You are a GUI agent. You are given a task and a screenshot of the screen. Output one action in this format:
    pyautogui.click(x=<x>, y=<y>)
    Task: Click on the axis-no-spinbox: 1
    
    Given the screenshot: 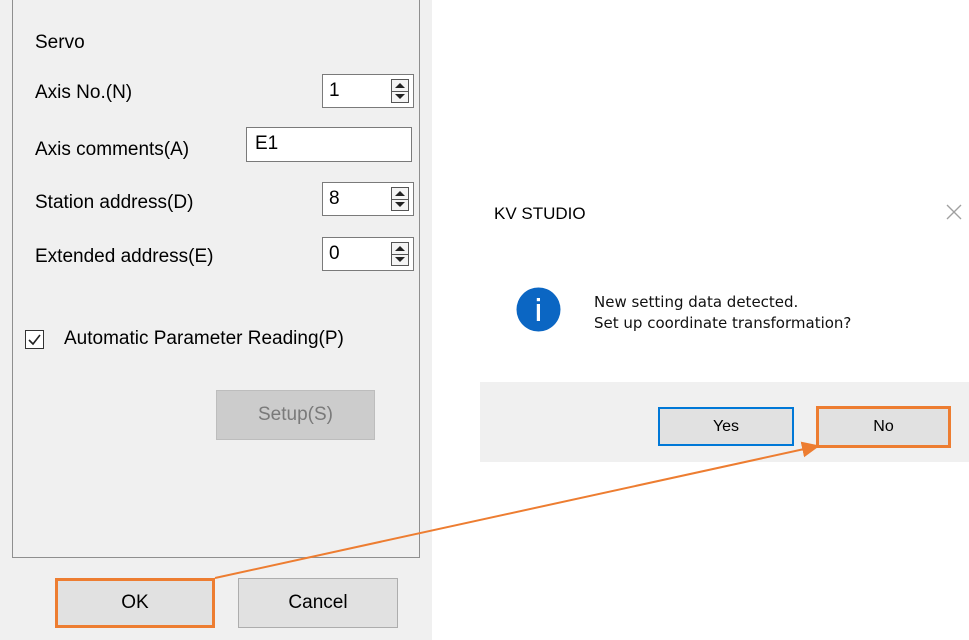 What is the action you would take?
    pyautogui.click(x=368, y=91)
    